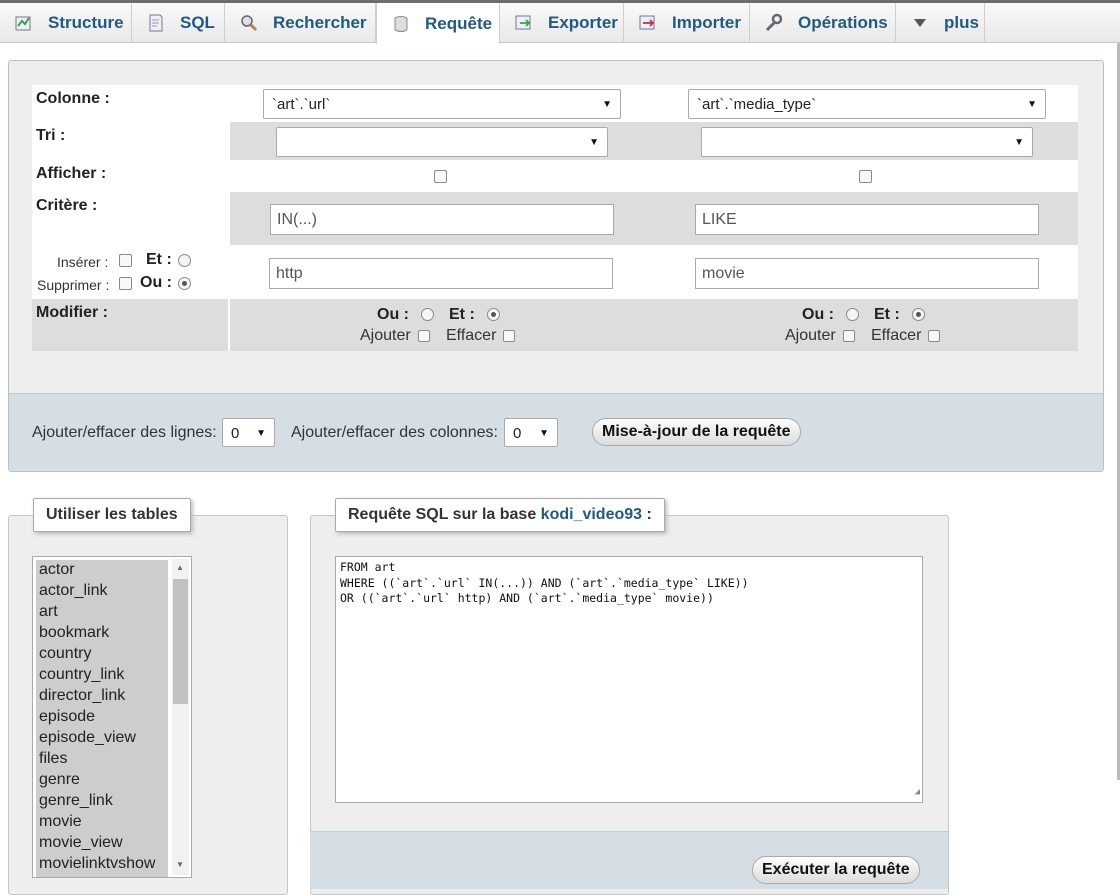  Describe the element at coordinates (102, 759) in the screenshot. I see `table-option: files` at that location.